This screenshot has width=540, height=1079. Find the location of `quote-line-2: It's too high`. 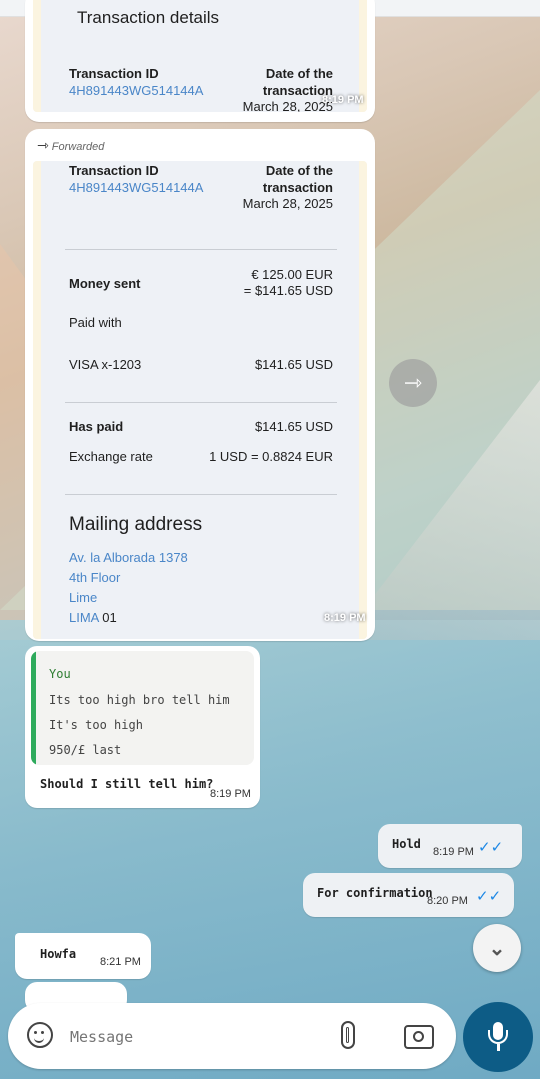

quote-line-2: It's too high is located at coordinates (96, 725).